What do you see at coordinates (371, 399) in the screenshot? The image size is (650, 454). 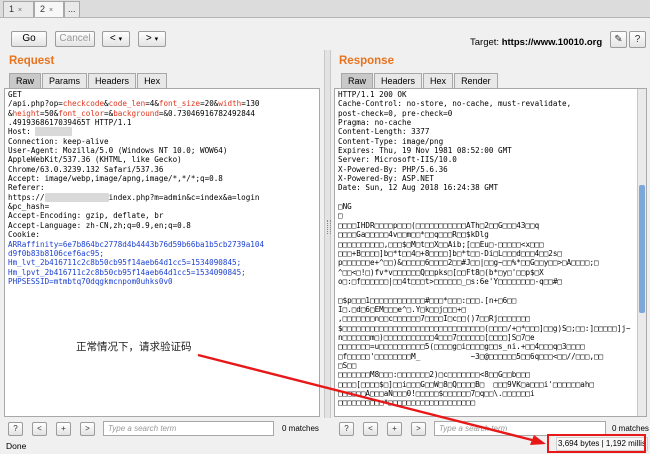 I see `annotation-arrow-icon` at bounding box center [371, 399].